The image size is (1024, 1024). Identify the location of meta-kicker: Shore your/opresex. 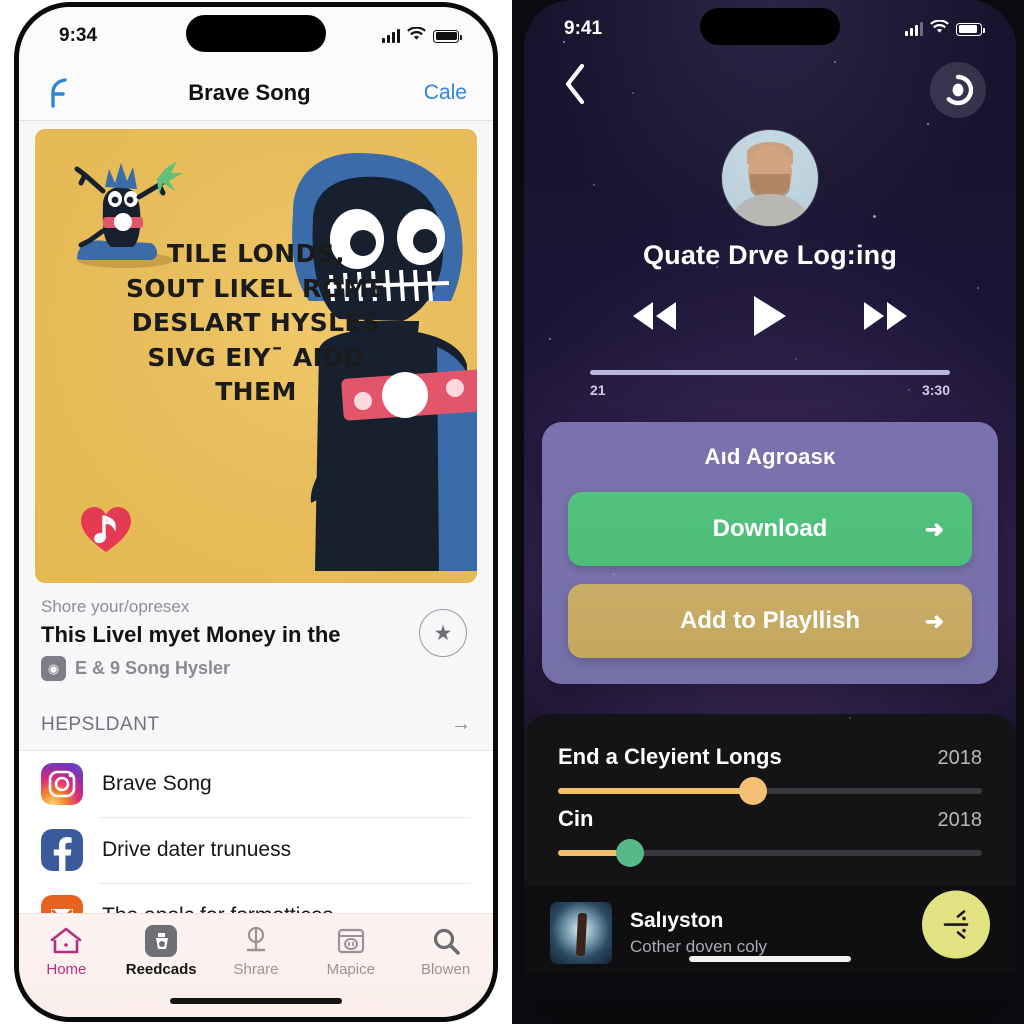
(115, 606).